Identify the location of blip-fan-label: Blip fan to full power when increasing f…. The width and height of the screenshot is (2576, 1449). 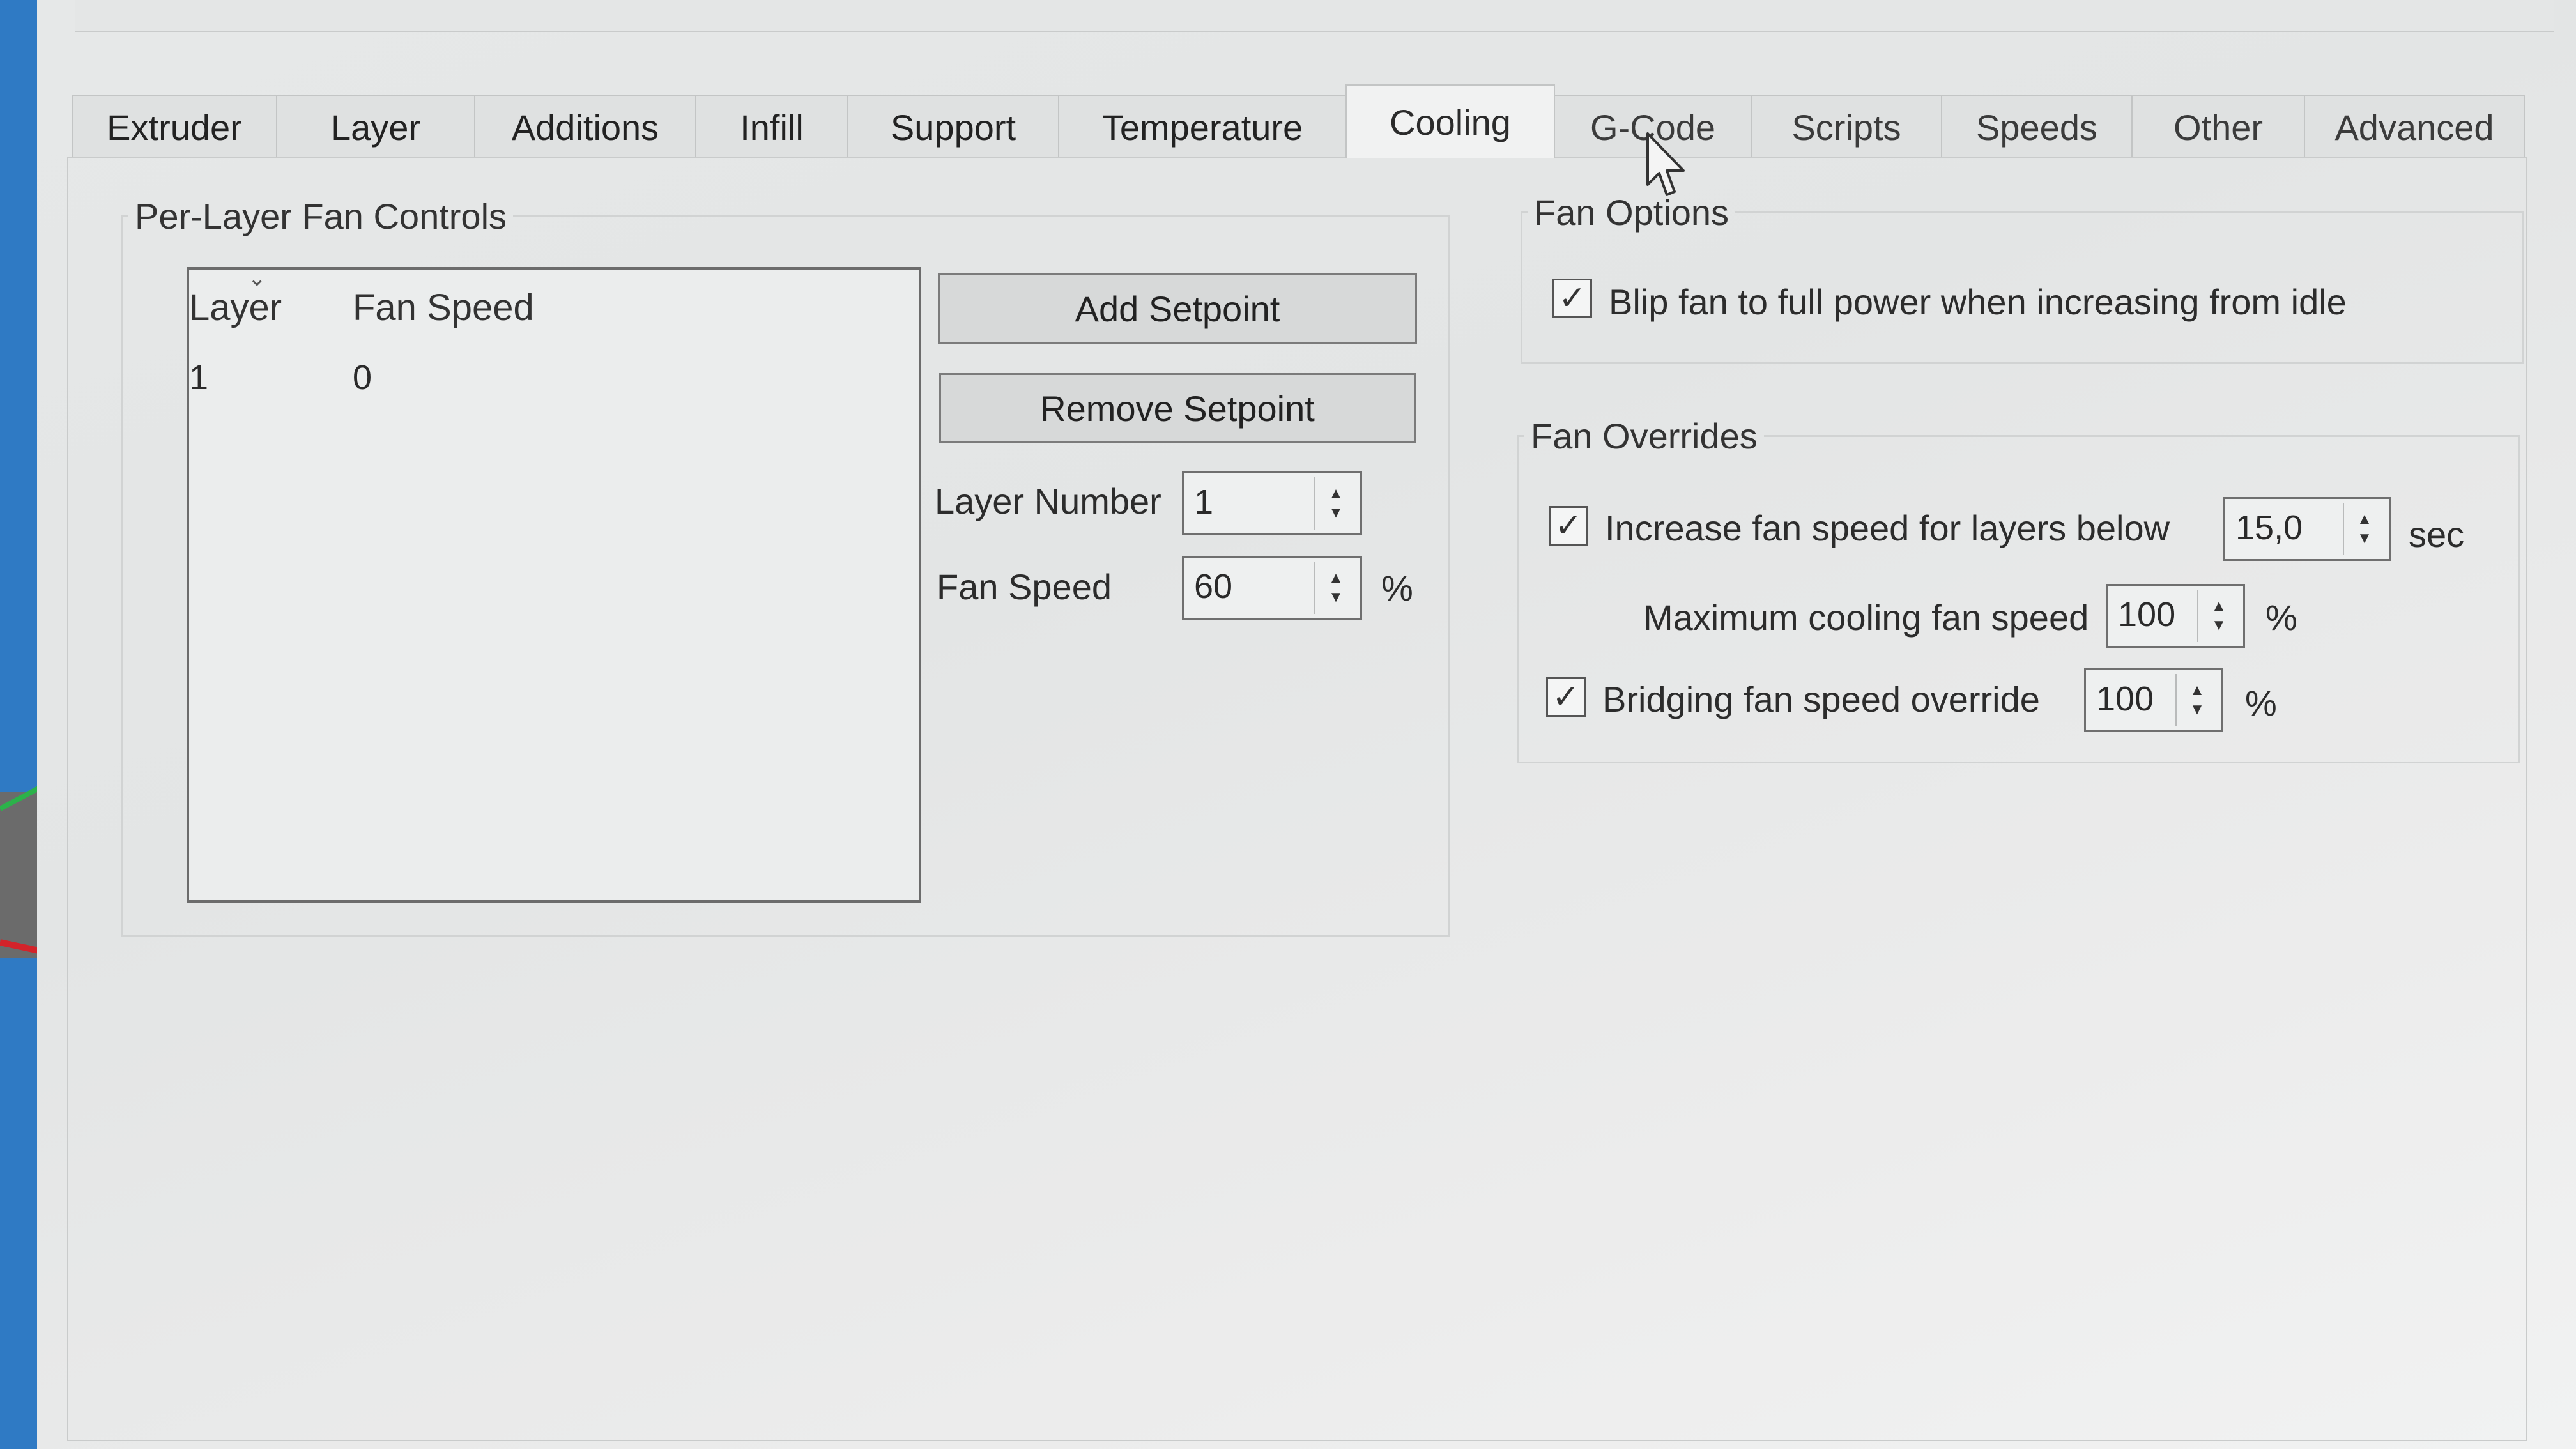
(1978, 302).